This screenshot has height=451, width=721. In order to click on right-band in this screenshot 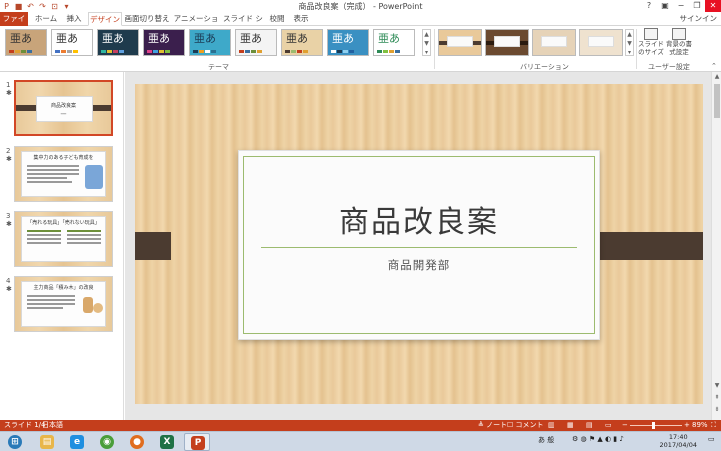, I will do `click(645, 246)`.